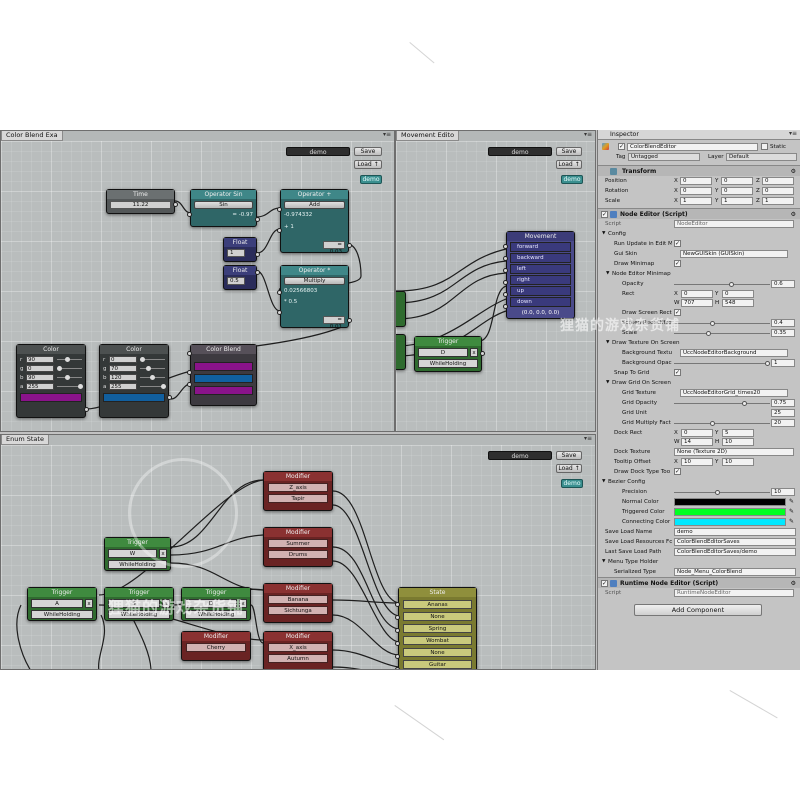 The height and width of the screenshot is (800, 800). Describe the element at coordinates (314, 222) in the screenshot. I see `operator-add-node: Operator + Add -0.974332 + 1 = 0.03` at that location.